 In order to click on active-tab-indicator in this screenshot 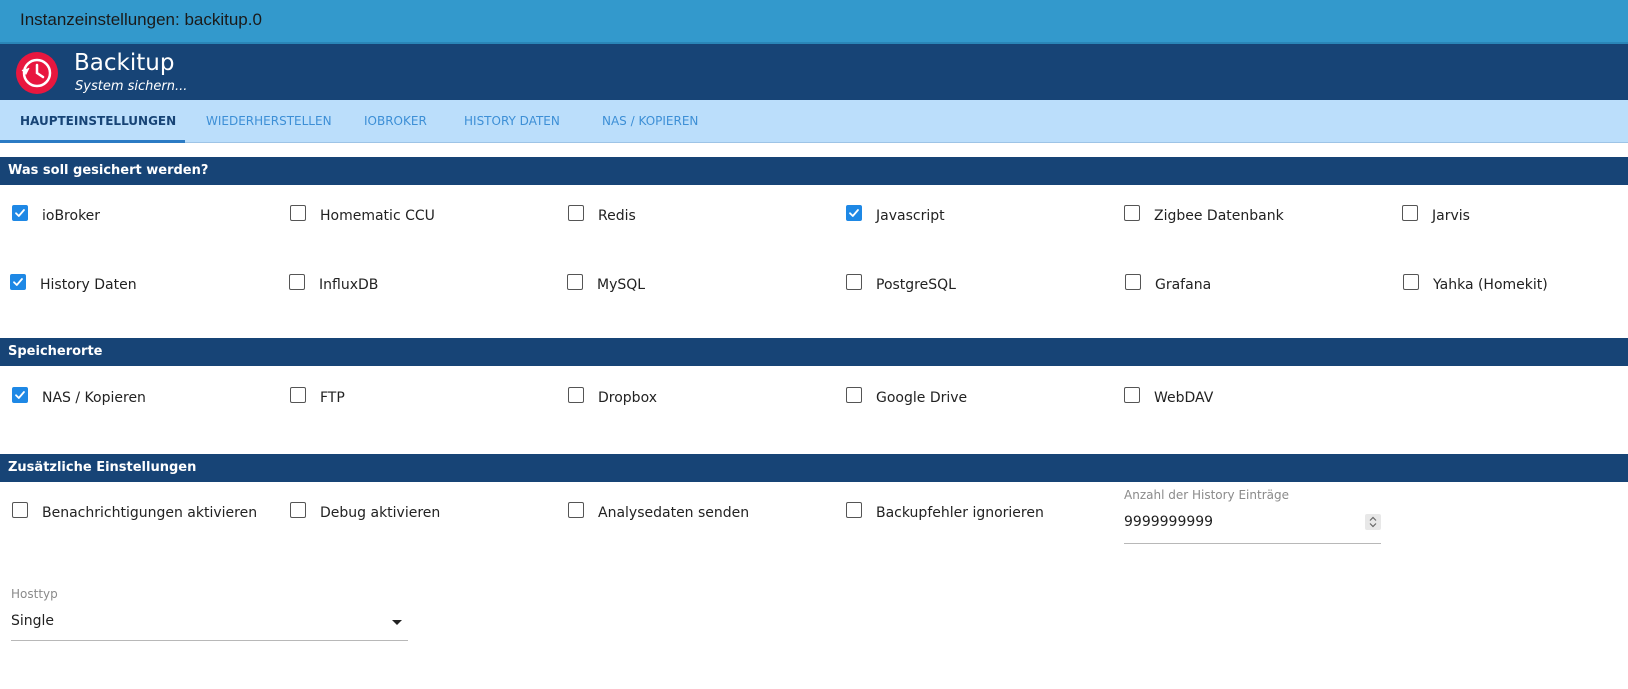, I will do `click(92, 141)`.